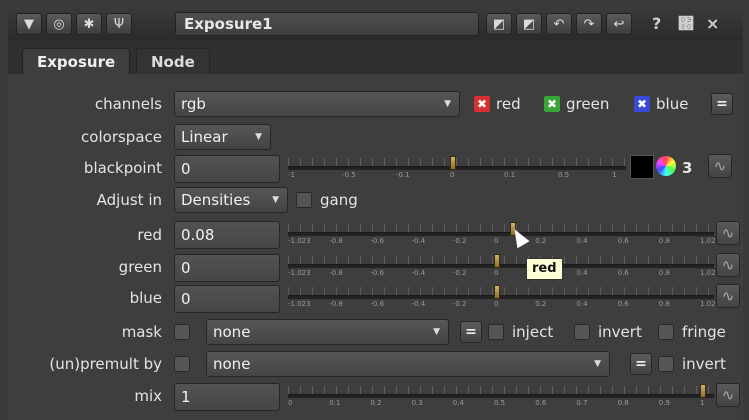  Describe the element at coordinates (227, 235) in the screenshot. I see `red-input: 0.08` at that location.